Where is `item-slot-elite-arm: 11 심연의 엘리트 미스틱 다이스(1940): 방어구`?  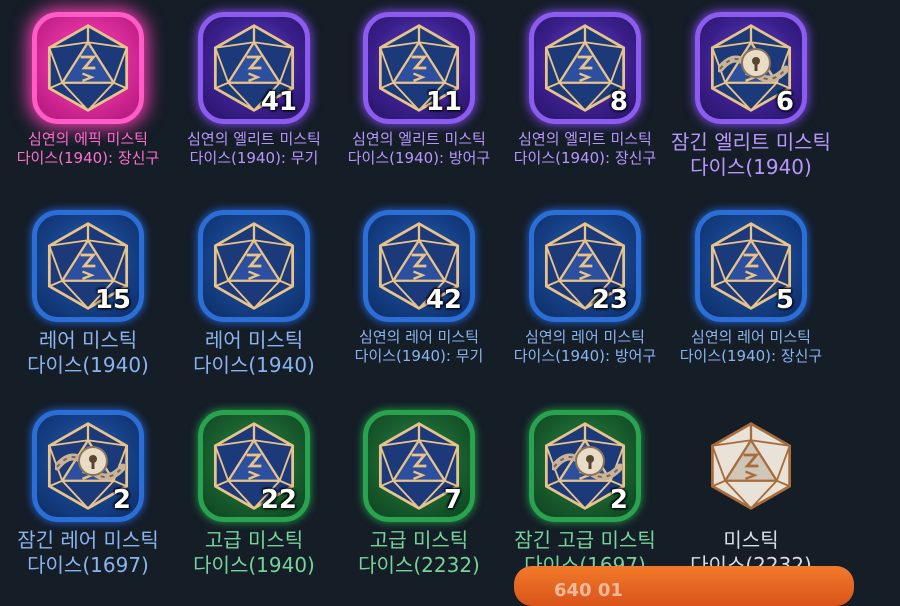 item-slot-elite-arm: 11 심연의 엘리트 미스틱 다이스(1940): 방어구 is located at coordinates (419, 95).